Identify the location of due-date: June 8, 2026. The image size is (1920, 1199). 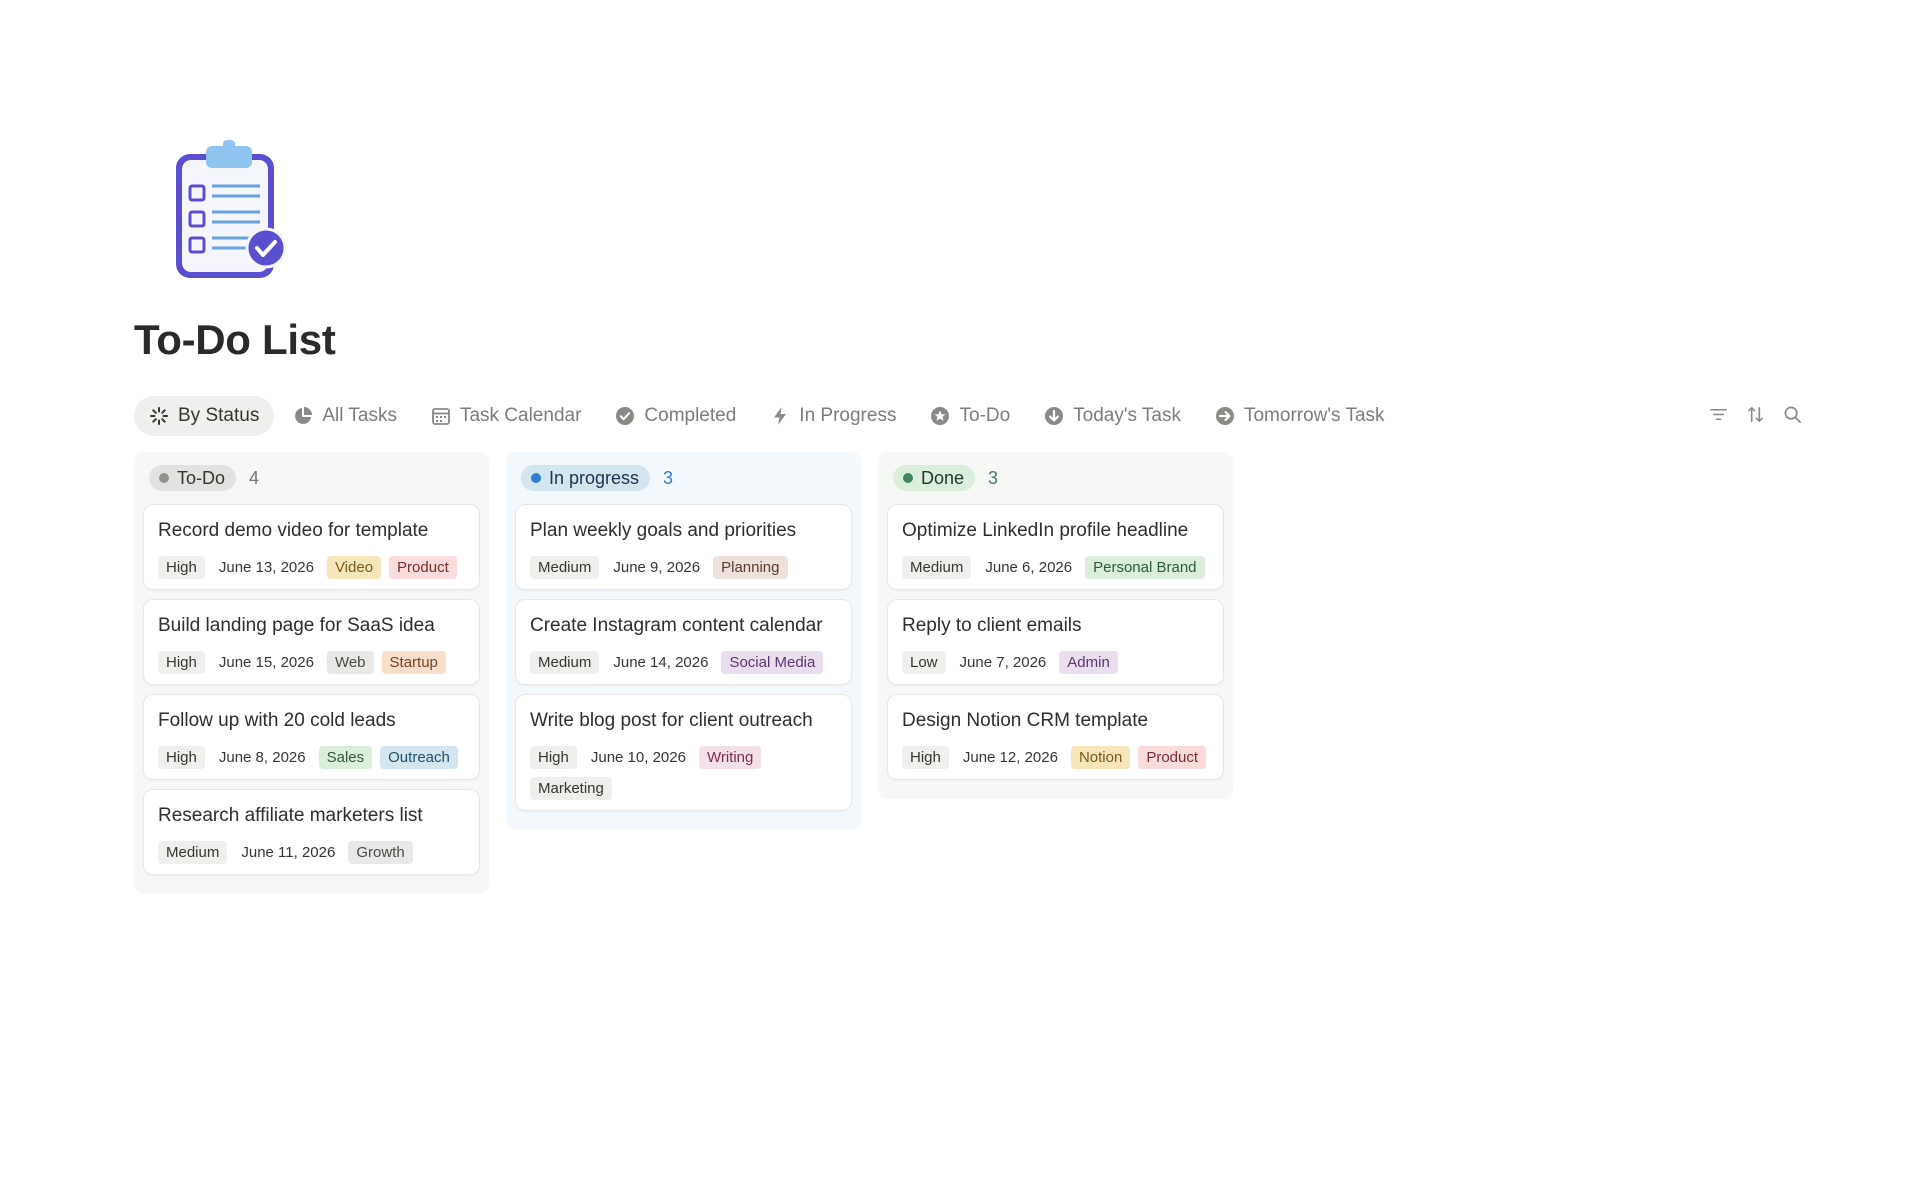
(262, 757).